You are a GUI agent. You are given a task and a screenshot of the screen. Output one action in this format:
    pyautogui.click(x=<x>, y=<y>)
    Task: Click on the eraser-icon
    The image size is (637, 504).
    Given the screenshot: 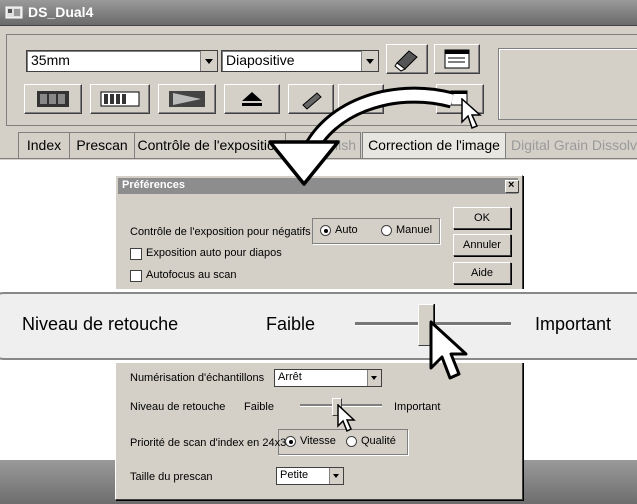 What is the action you would take?
    pyautogui.click(x=406, y=61)
    